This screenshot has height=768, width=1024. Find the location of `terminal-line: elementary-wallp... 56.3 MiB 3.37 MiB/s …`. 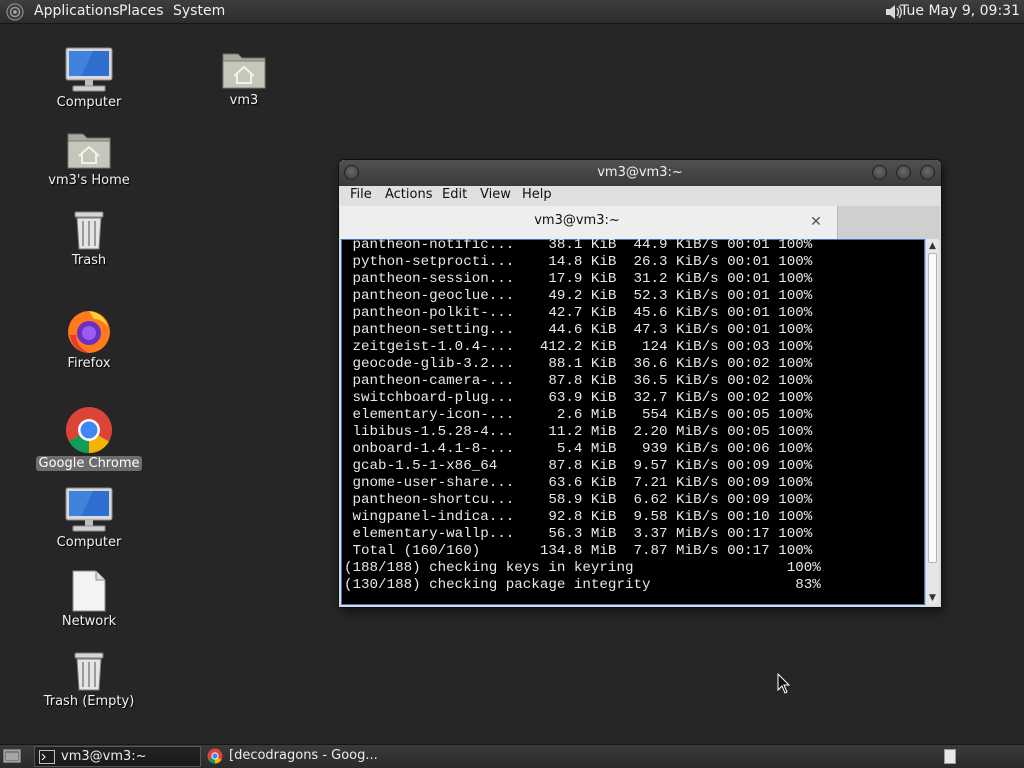

terminal-line: elementary-wallp... 56.3 MiB 3.37 MiB/s … is located at coordinates (578, 534).